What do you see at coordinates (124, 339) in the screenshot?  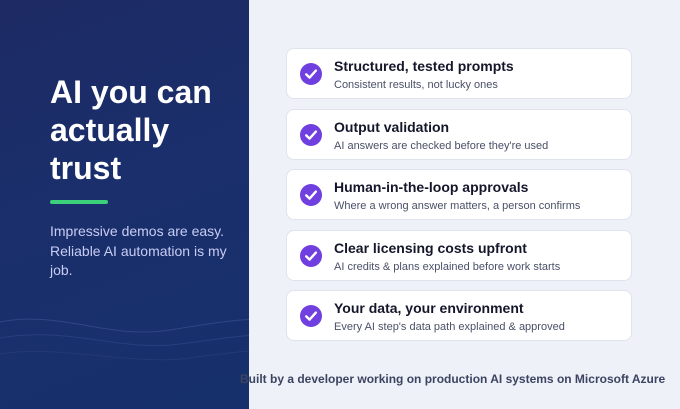 I see `decorative-waves` at bounding box center [124, 339].